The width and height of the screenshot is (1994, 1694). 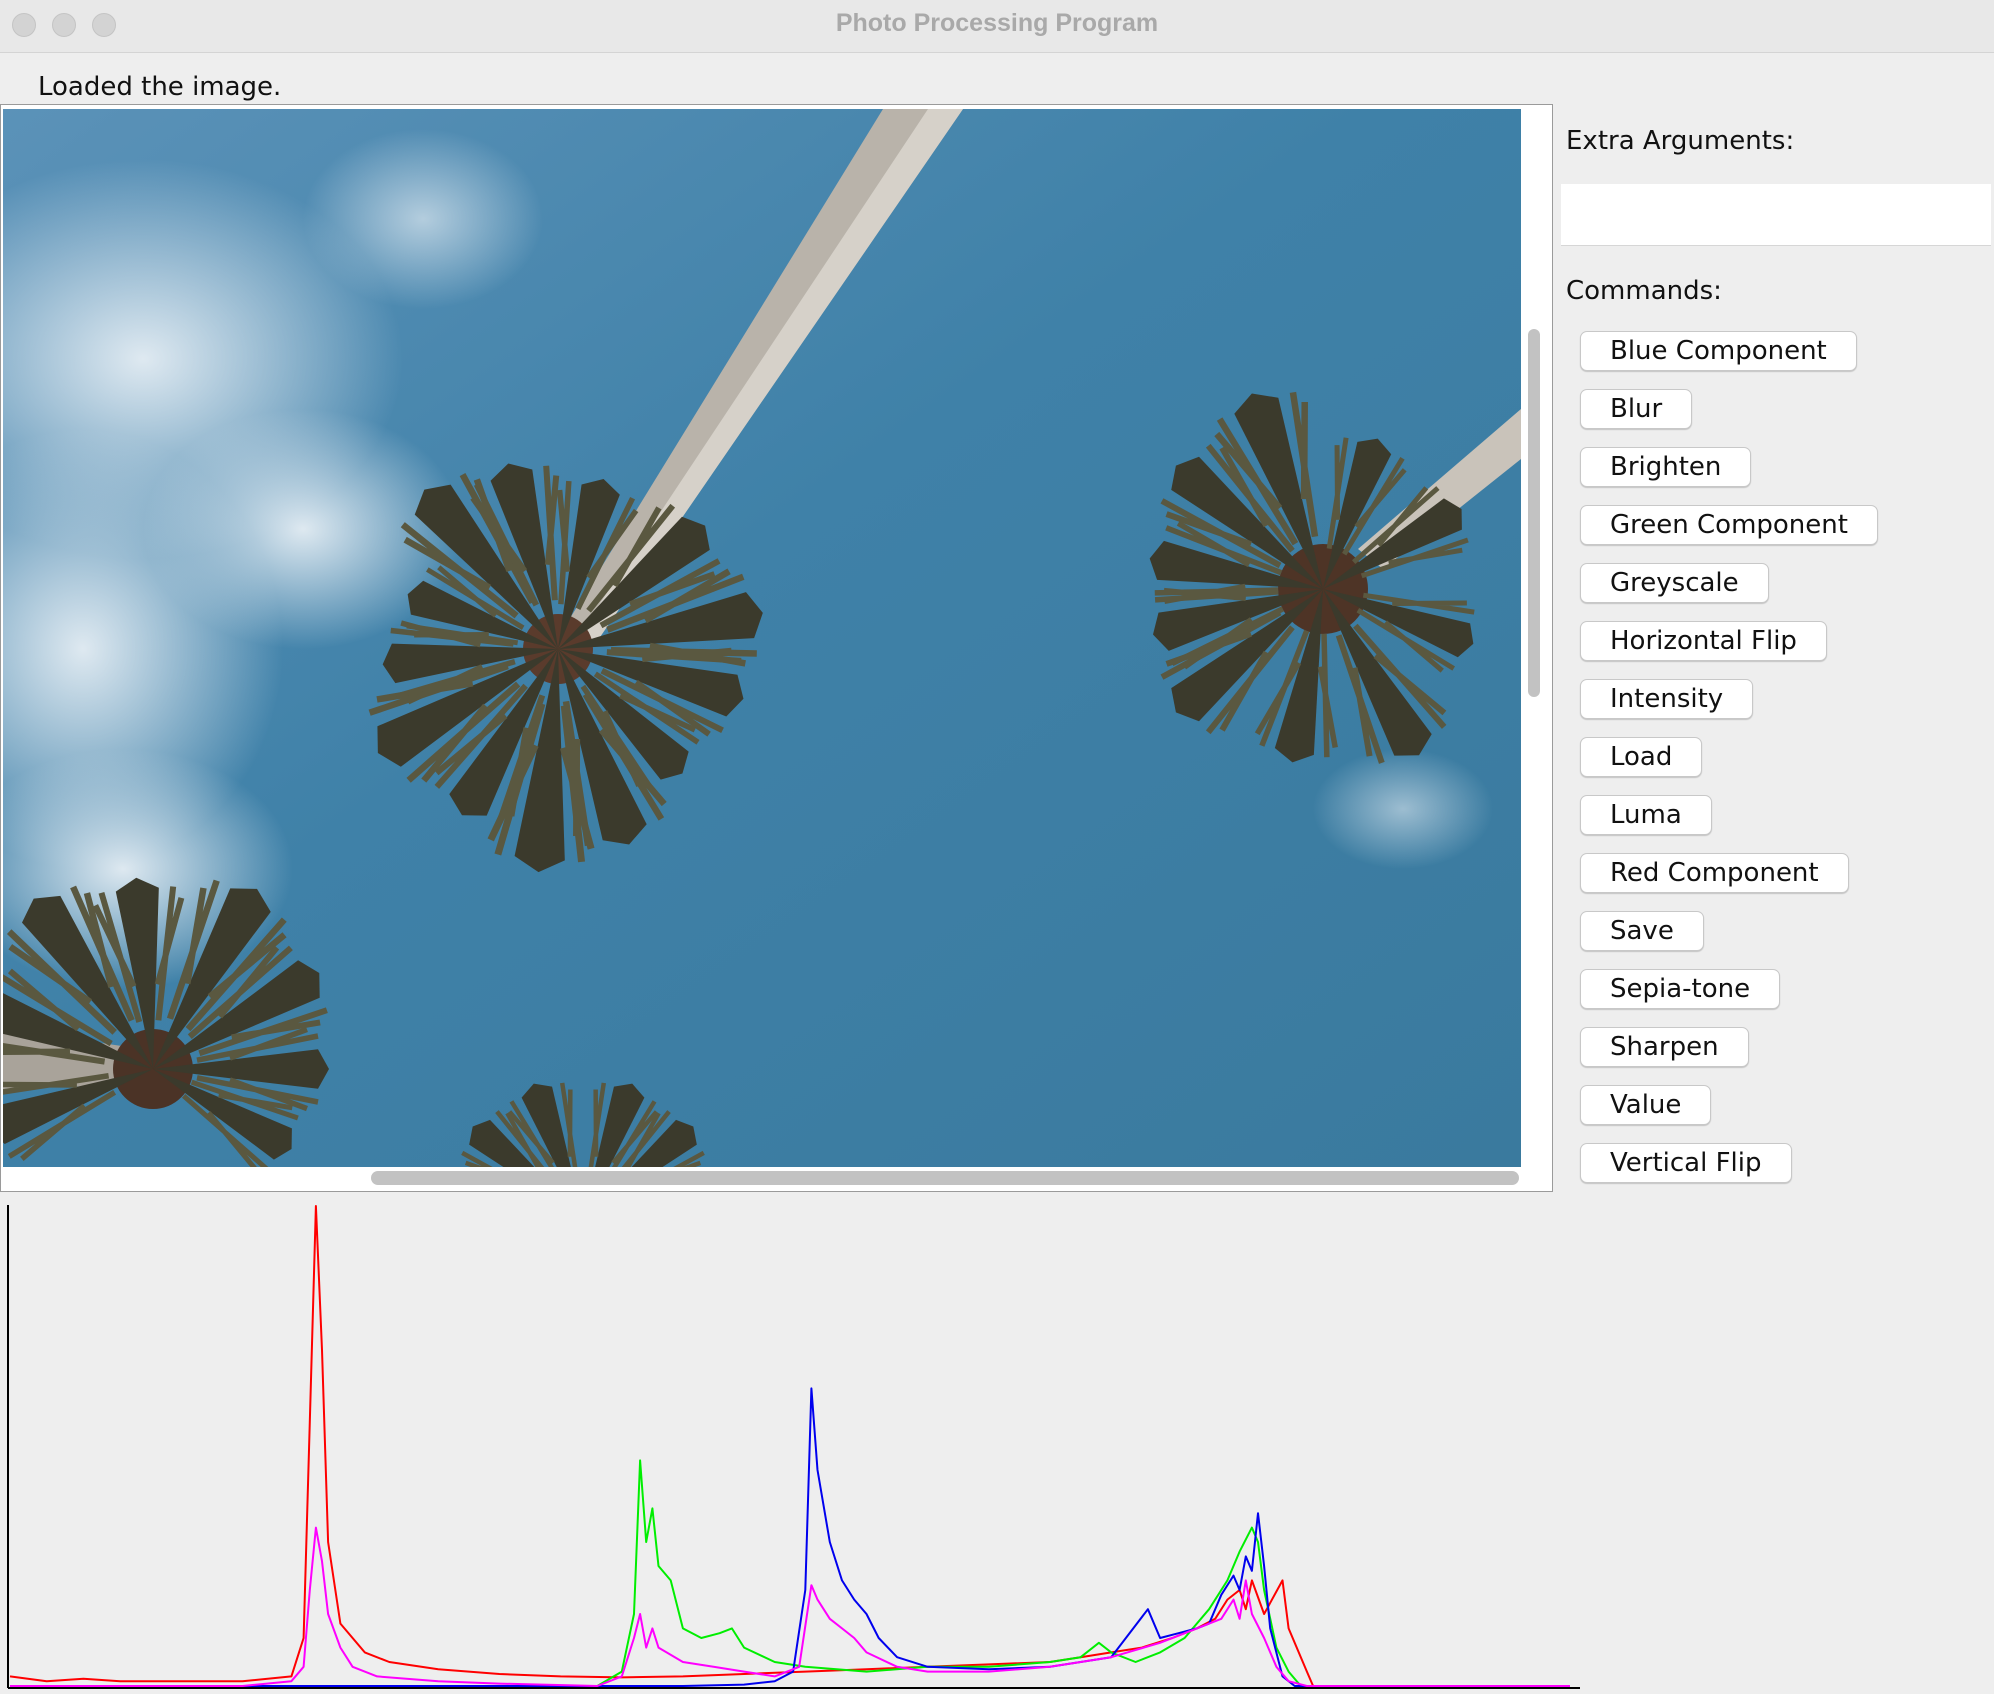 I want to click on blur-button: Blur, so click(x=1636, y=409).